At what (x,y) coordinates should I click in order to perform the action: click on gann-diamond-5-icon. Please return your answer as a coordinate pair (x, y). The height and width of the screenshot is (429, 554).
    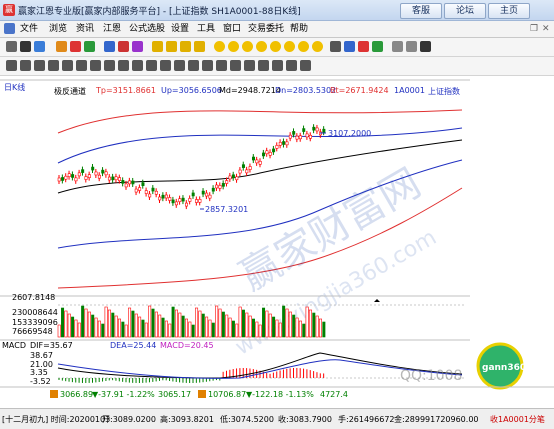
    Looking at the image, I should click on (275, 46).